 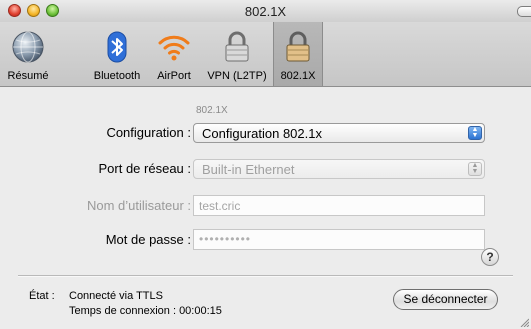 What do you see at coordinates (237, 76) in the screenshot?
I see `toolbar-item-label: VPN (L2TP)` at bounding box center [237, 76].